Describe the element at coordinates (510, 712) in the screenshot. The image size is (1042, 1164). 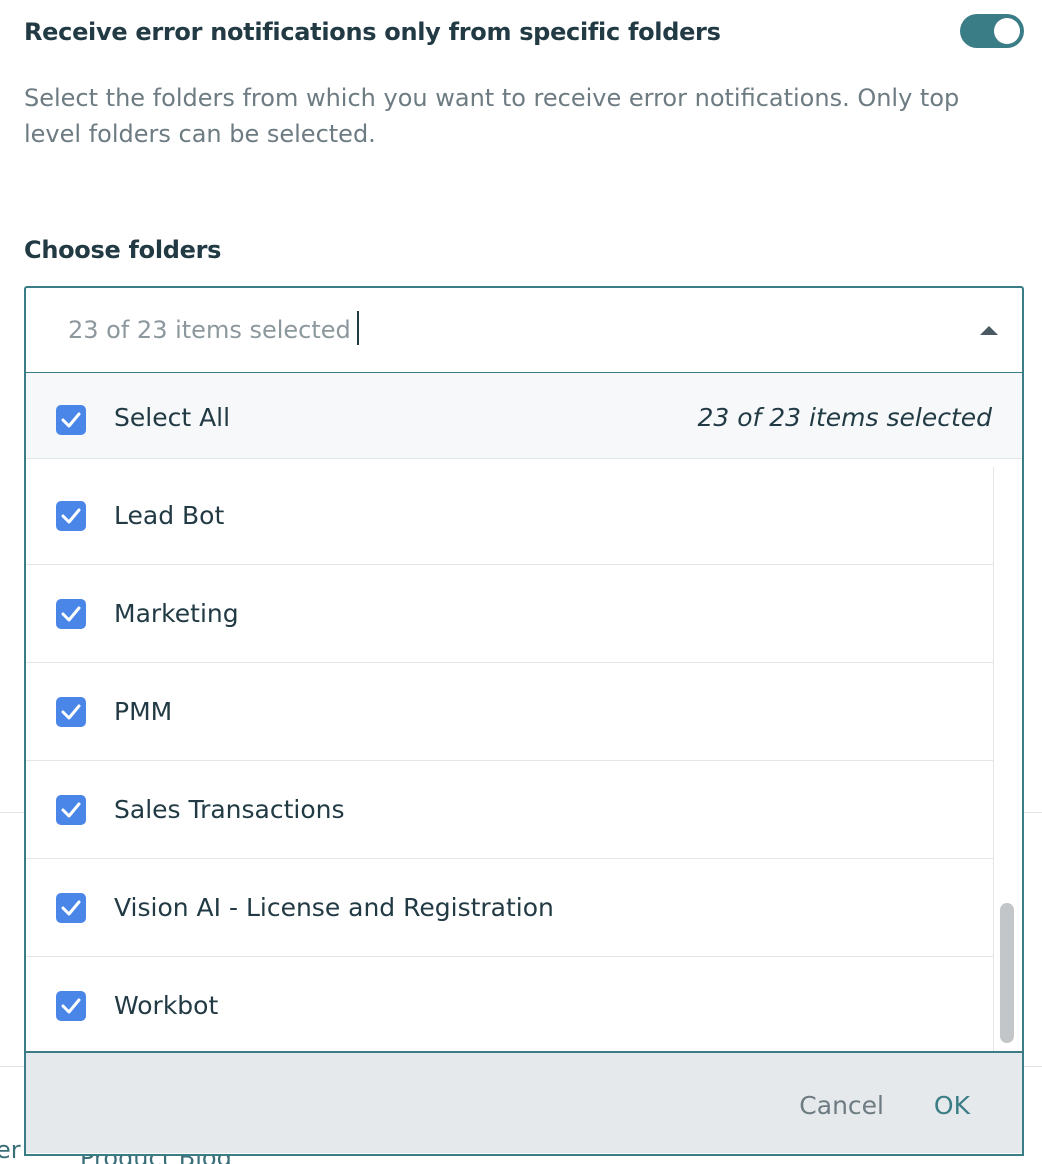
I see `folder-item-pmm: PMM` at that location.